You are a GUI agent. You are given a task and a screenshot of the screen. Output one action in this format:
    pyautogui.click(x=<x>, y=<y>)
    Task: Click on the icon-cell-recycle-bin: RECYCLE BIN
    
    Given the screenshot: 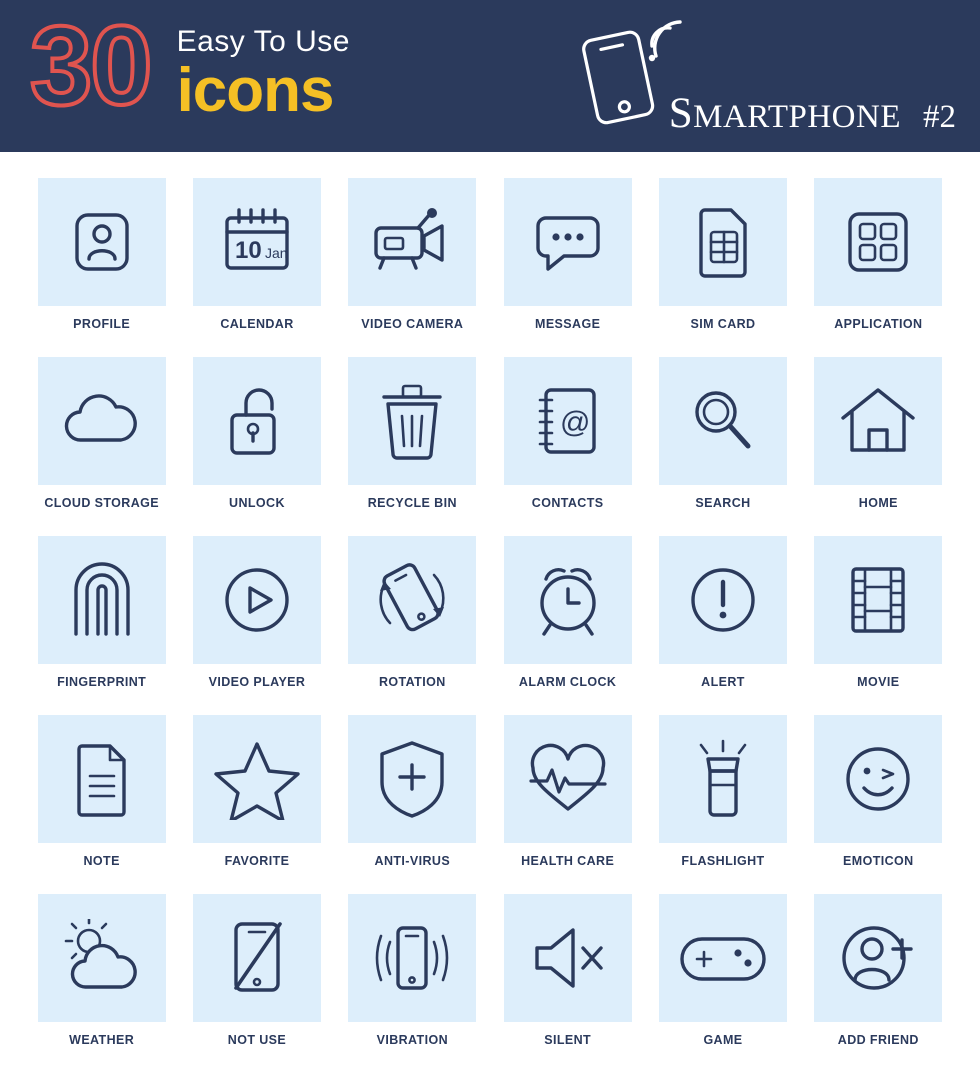 What is the action you would take?
    pyautogui.click(x=412, y=446)
    